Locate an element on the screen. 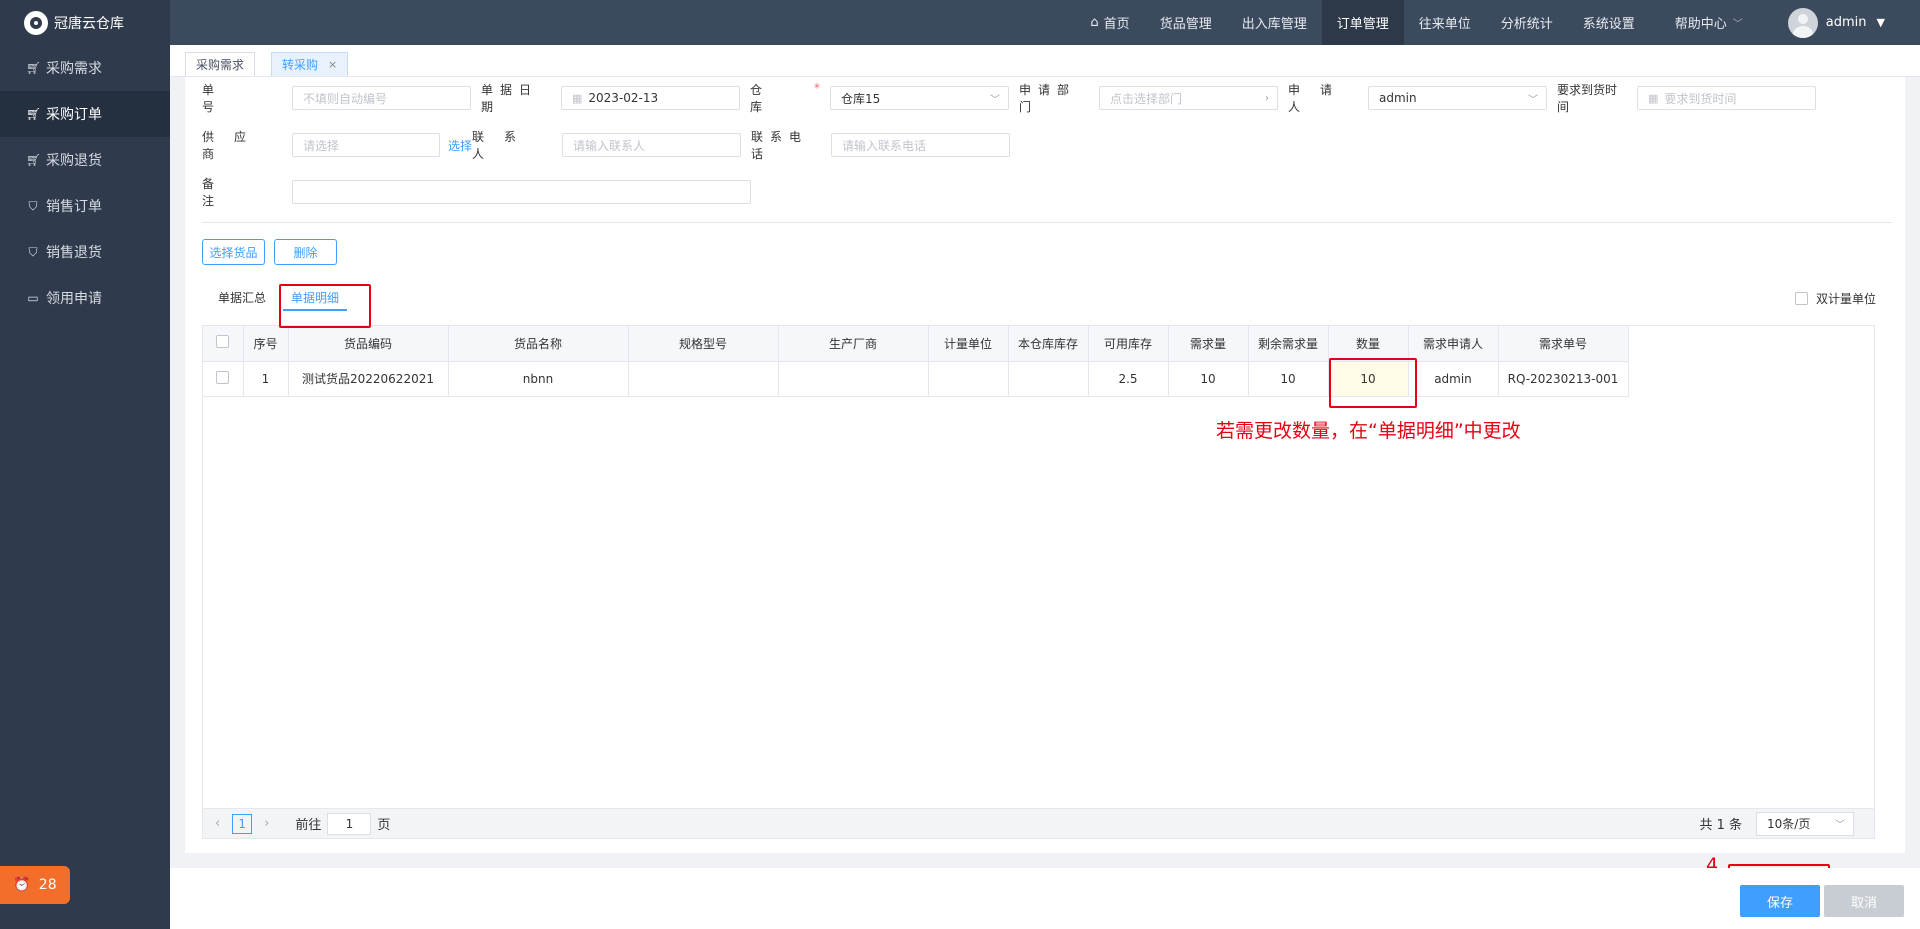  remark-input is located at coordinates (521, 192).